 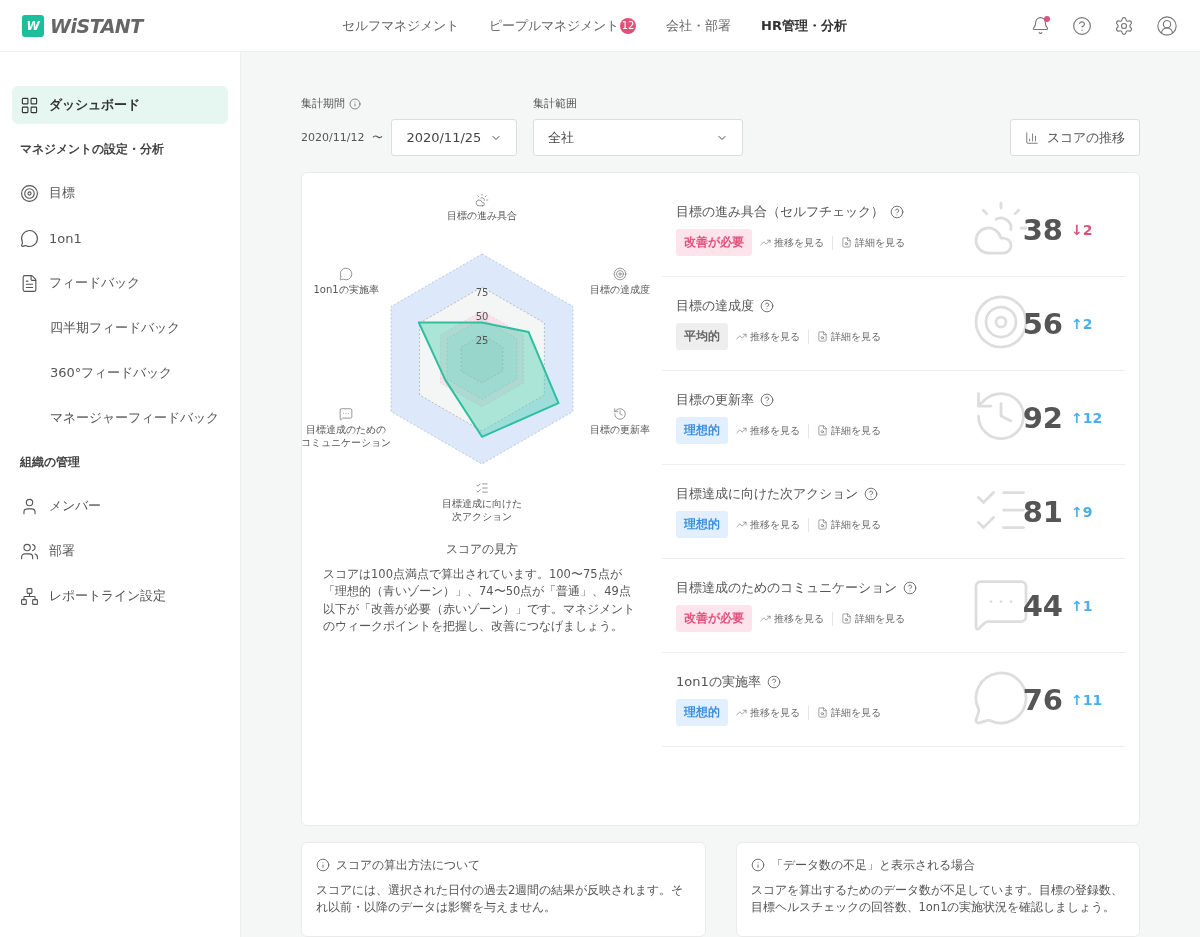 What do you see at coordinates (482, 340) in the screenshot?
I see `tick-label: 25` at bounding box center [482, 340].